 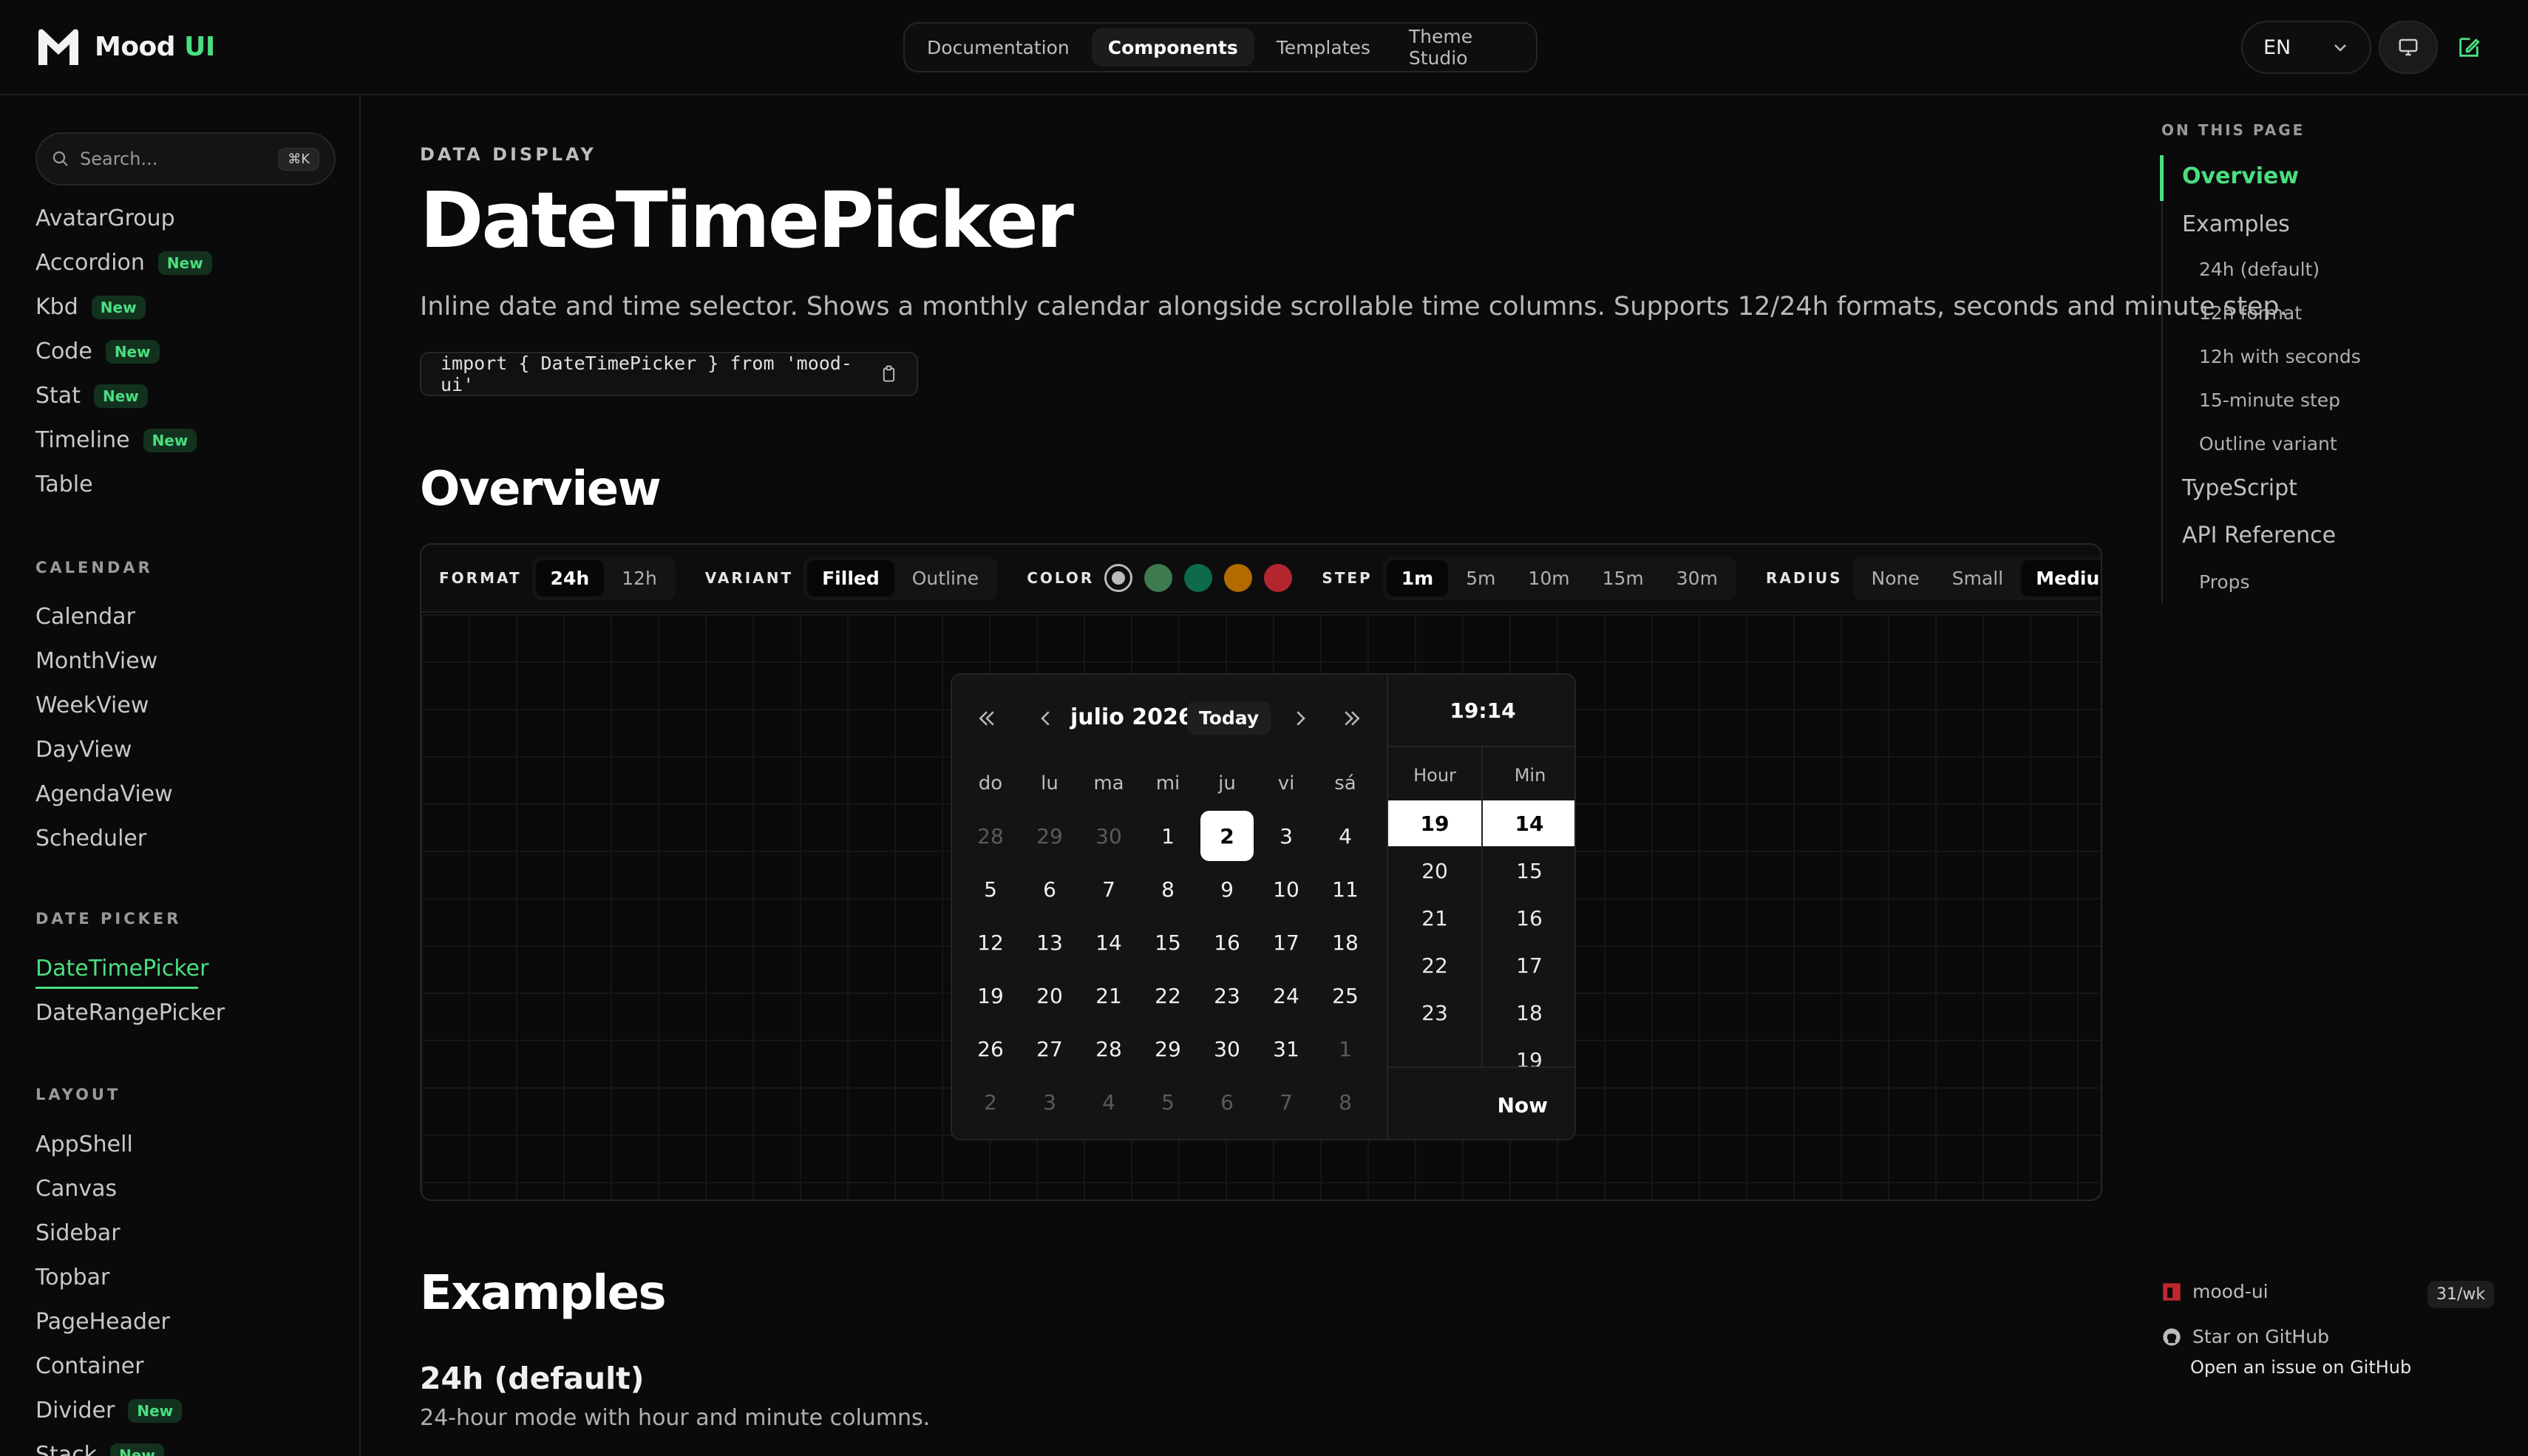 What do you see at coordinates (2306, 47) in the screenshot?
I see `language-select: EN` at bounding box center [2306, 47].